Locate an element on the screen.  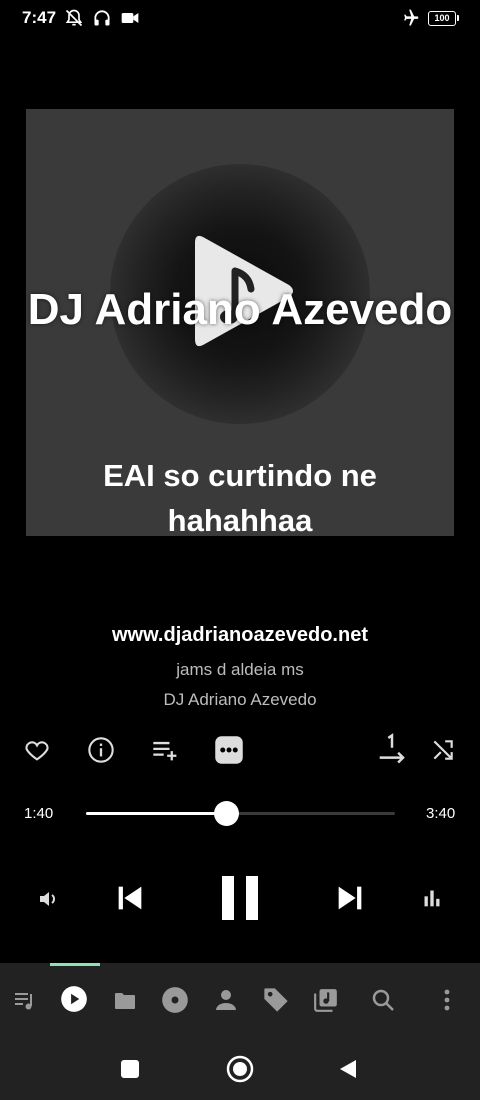
battery-level: 100 is located at coordinates (442, 18).